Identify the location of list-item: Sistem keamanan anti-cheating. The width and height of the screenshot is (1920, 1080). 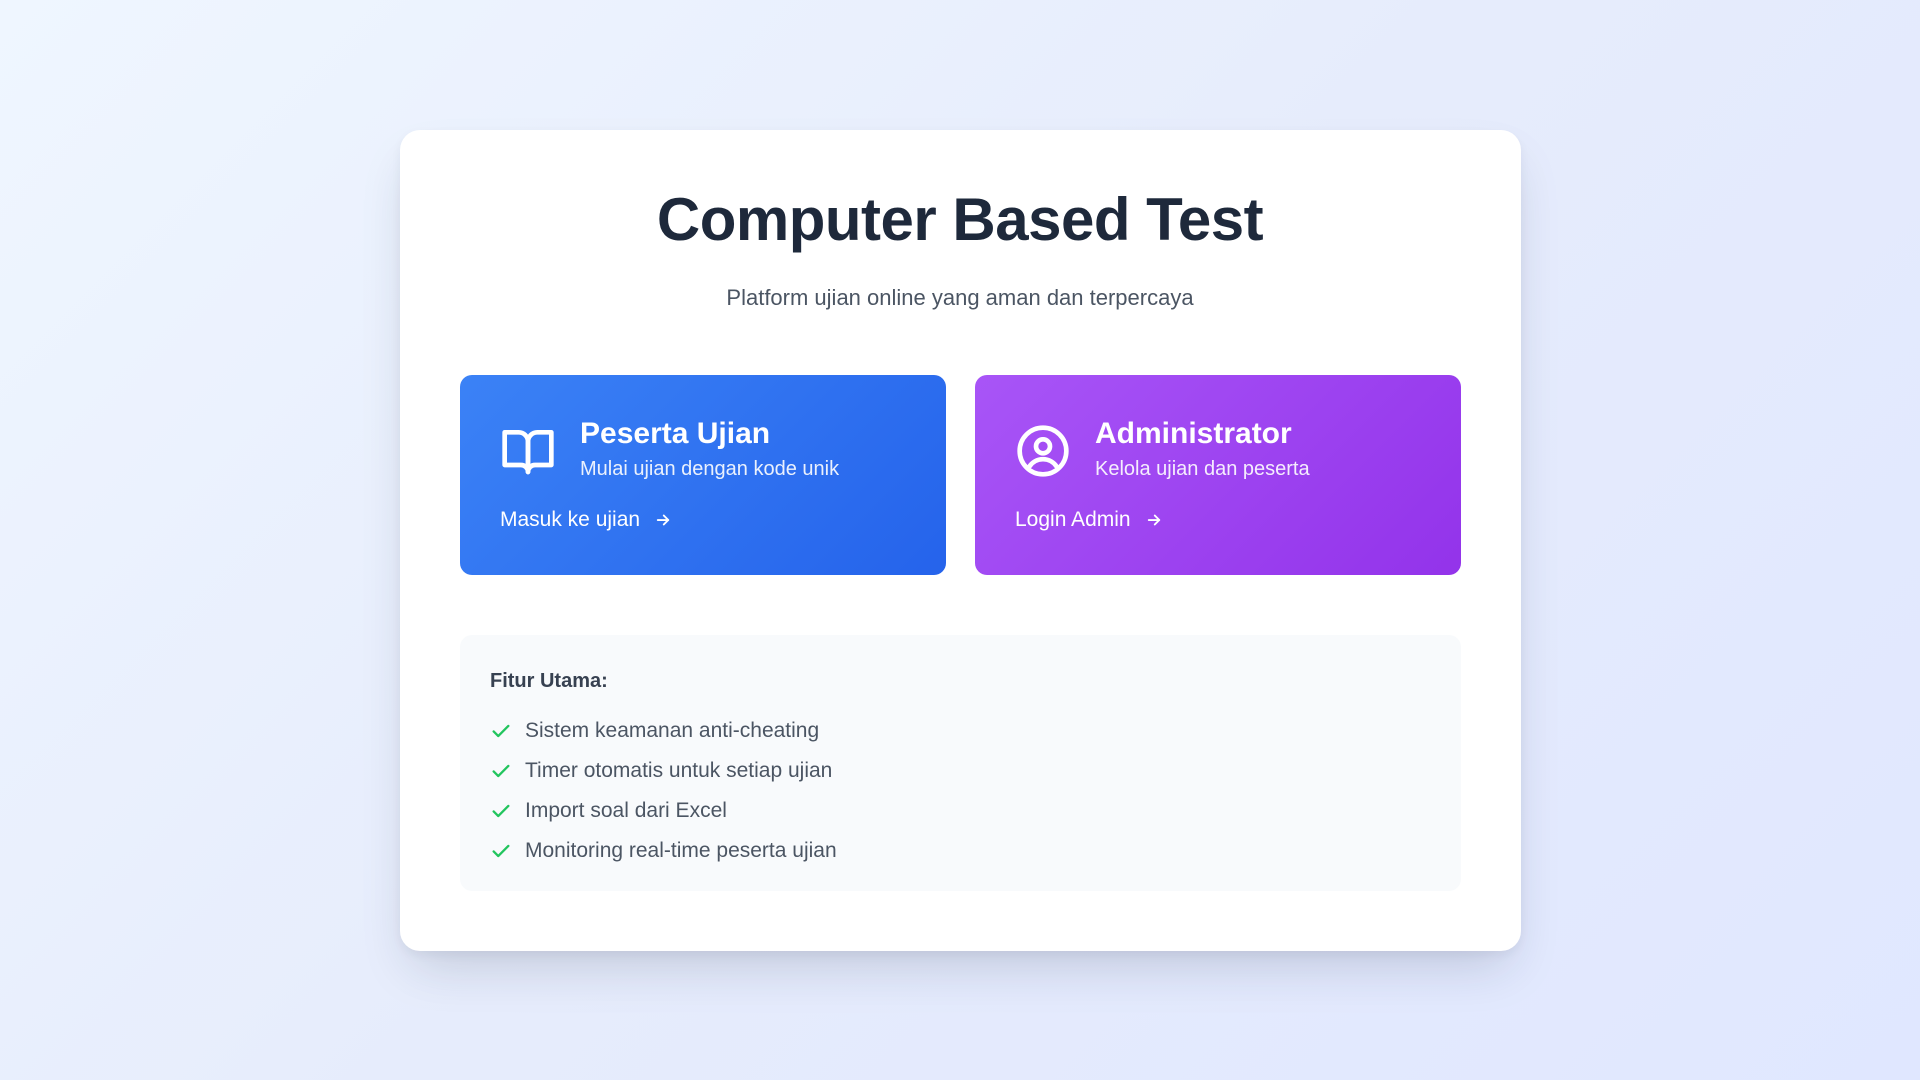
(663, 731).